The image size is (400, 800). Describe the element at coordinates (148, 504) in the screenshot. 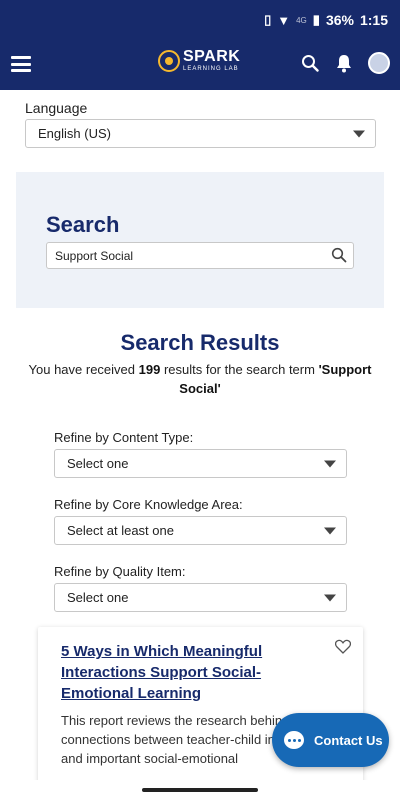

I see `refine-knowledge-area-label: Refine by Core Knowledge Area:` at that location.